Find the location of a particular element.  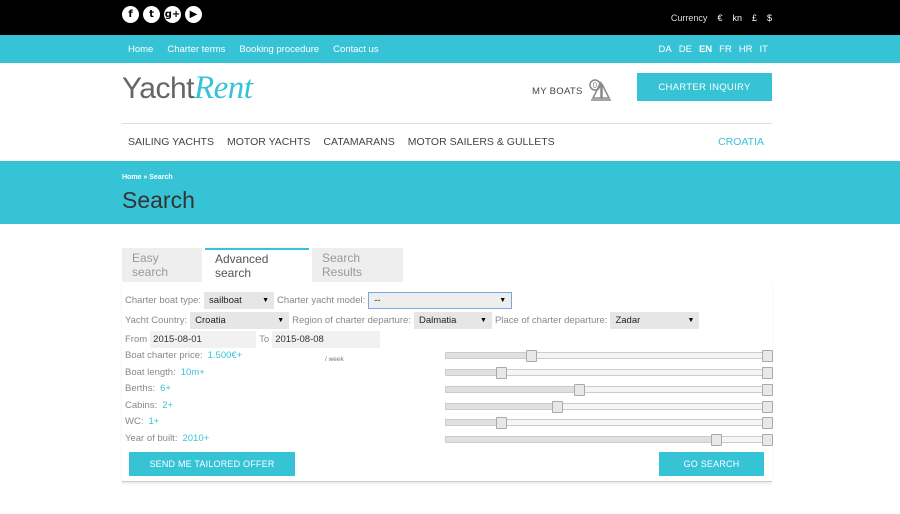

twitter-icon: t is located at coordinates (151, 14).